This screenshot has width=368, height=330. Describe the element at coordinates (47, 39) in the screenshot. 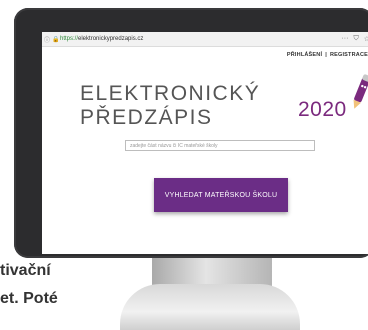

I see `info-icon: ⓘ` at that location.